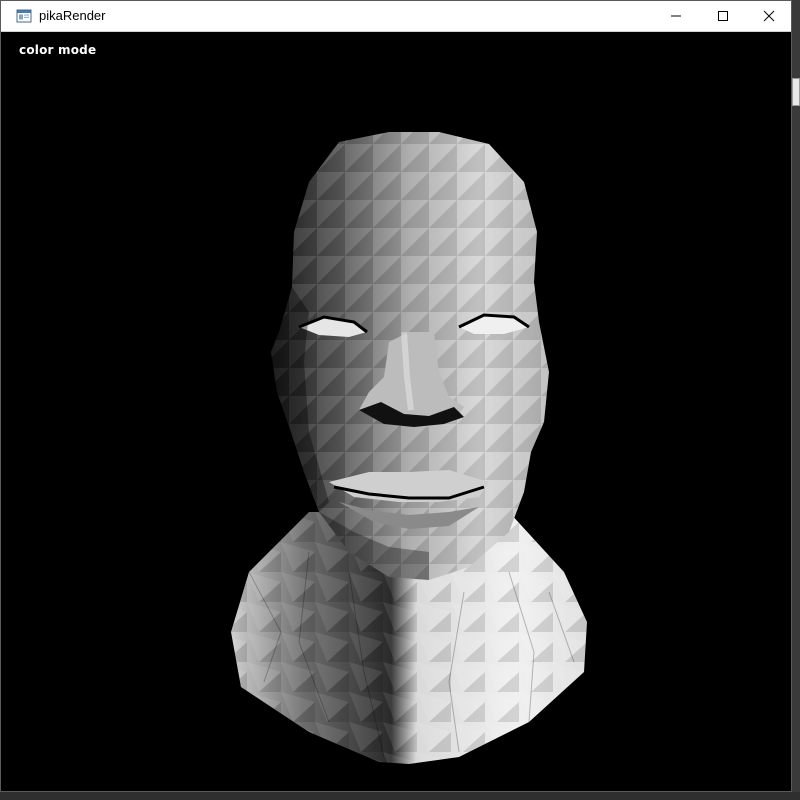  I want to click on maximize-button, so click(723, 16).